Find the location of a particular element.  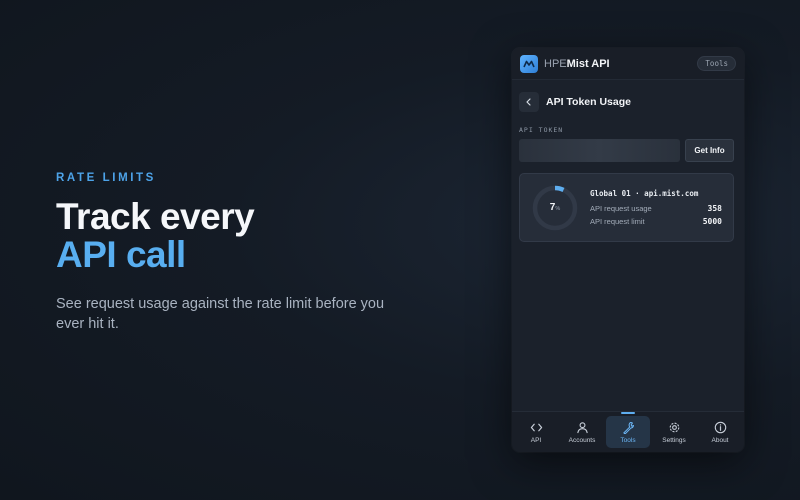

nav-item-settings: Settings is located at coordinates (674, 432).